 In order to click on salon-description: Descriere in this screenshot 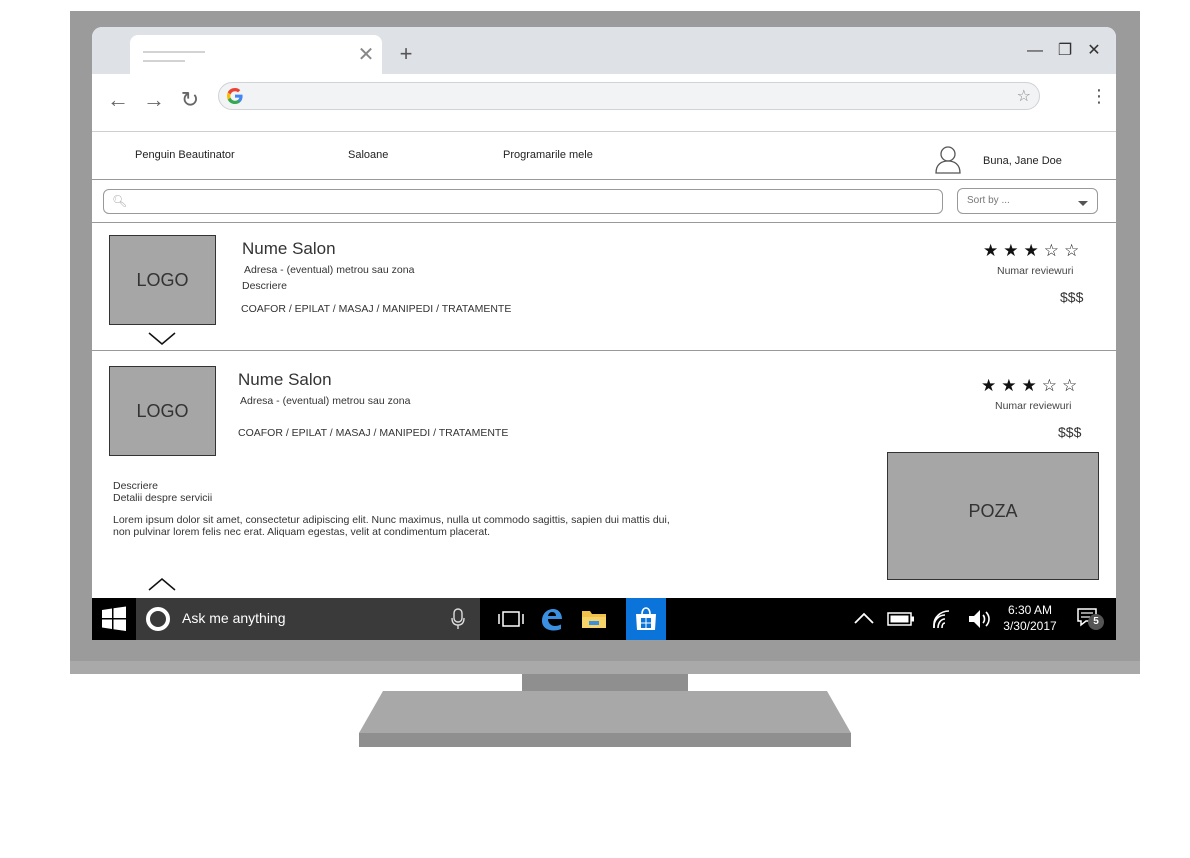, I will do `click(264, 286)`.